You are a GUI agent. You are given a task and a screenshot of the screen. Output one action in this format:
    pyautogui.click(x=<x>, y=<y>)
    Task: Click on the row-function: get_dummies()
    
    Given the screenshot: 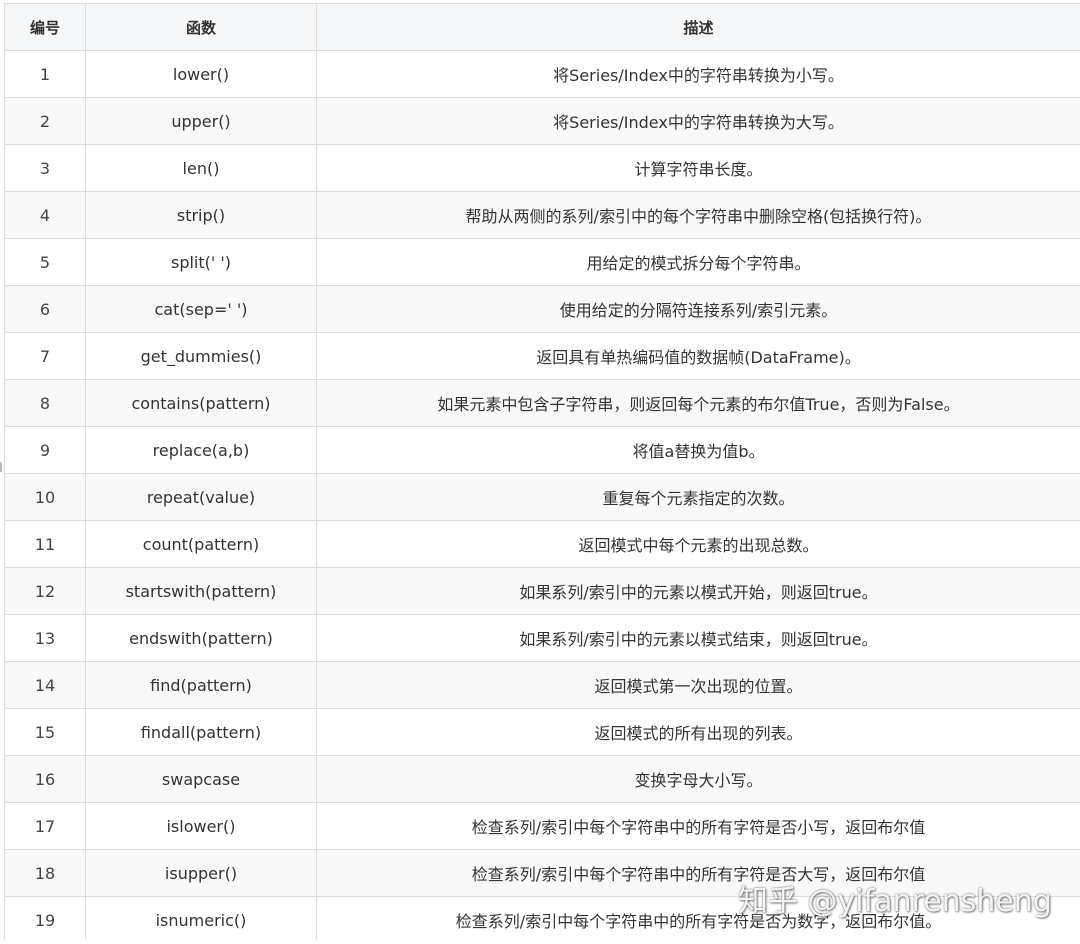 What is the action you would take?
    pyautogui.click(x=201, y=356)
    